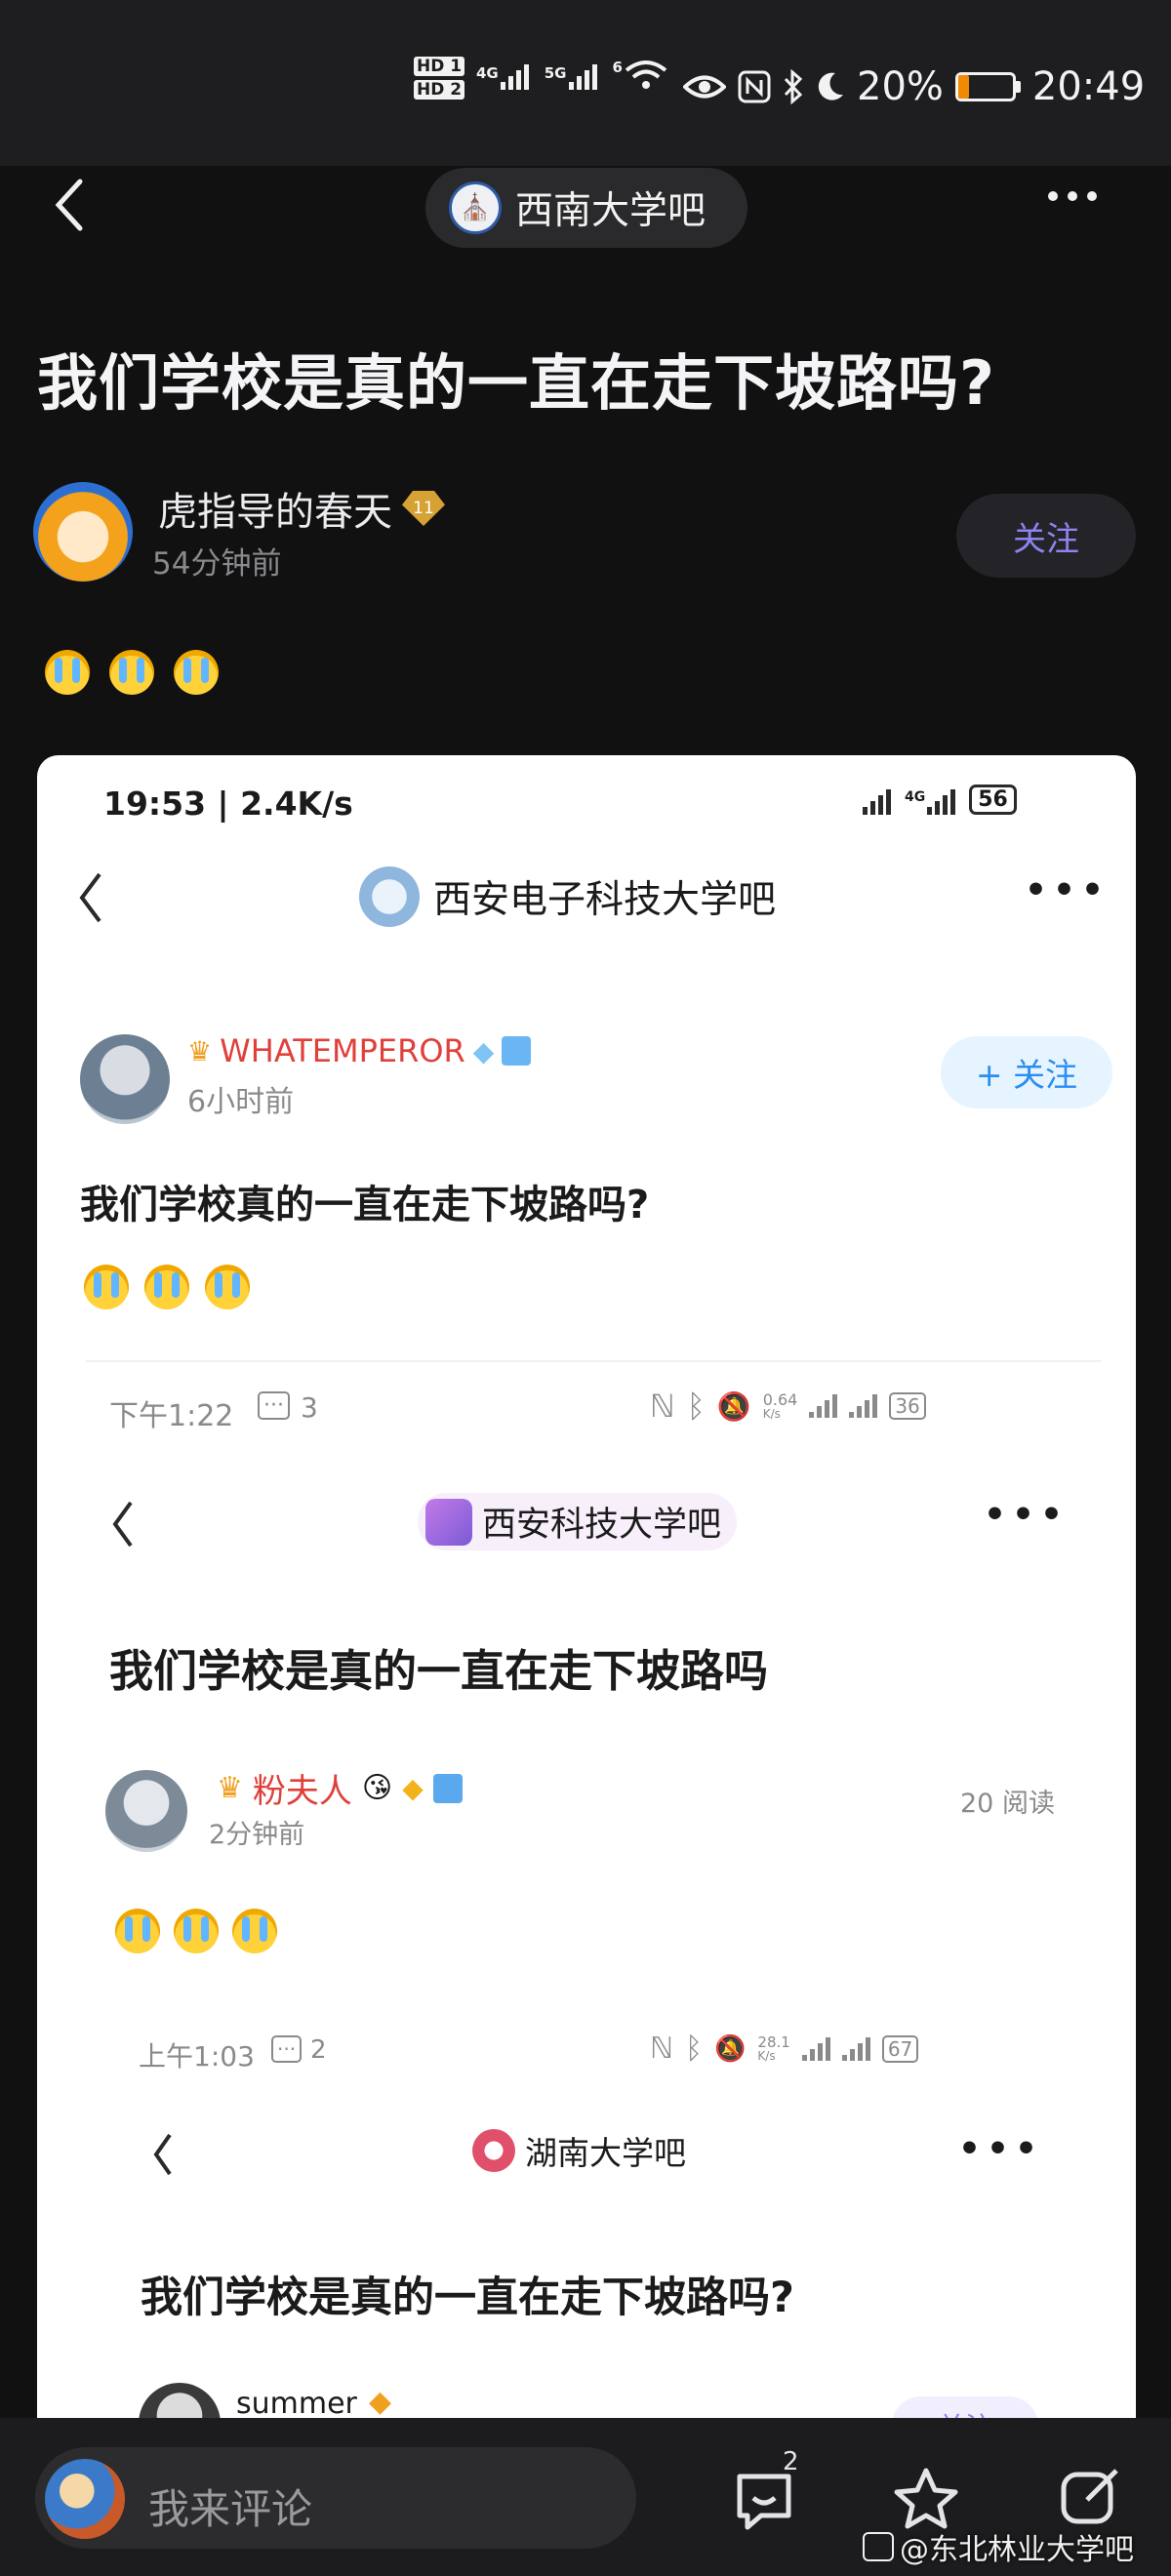  Describe the element at coordinates (467, 2298) in the screenshot. I see `nested2-post-title: 我们学校是真的一直在走下坡路吗?` at that location.